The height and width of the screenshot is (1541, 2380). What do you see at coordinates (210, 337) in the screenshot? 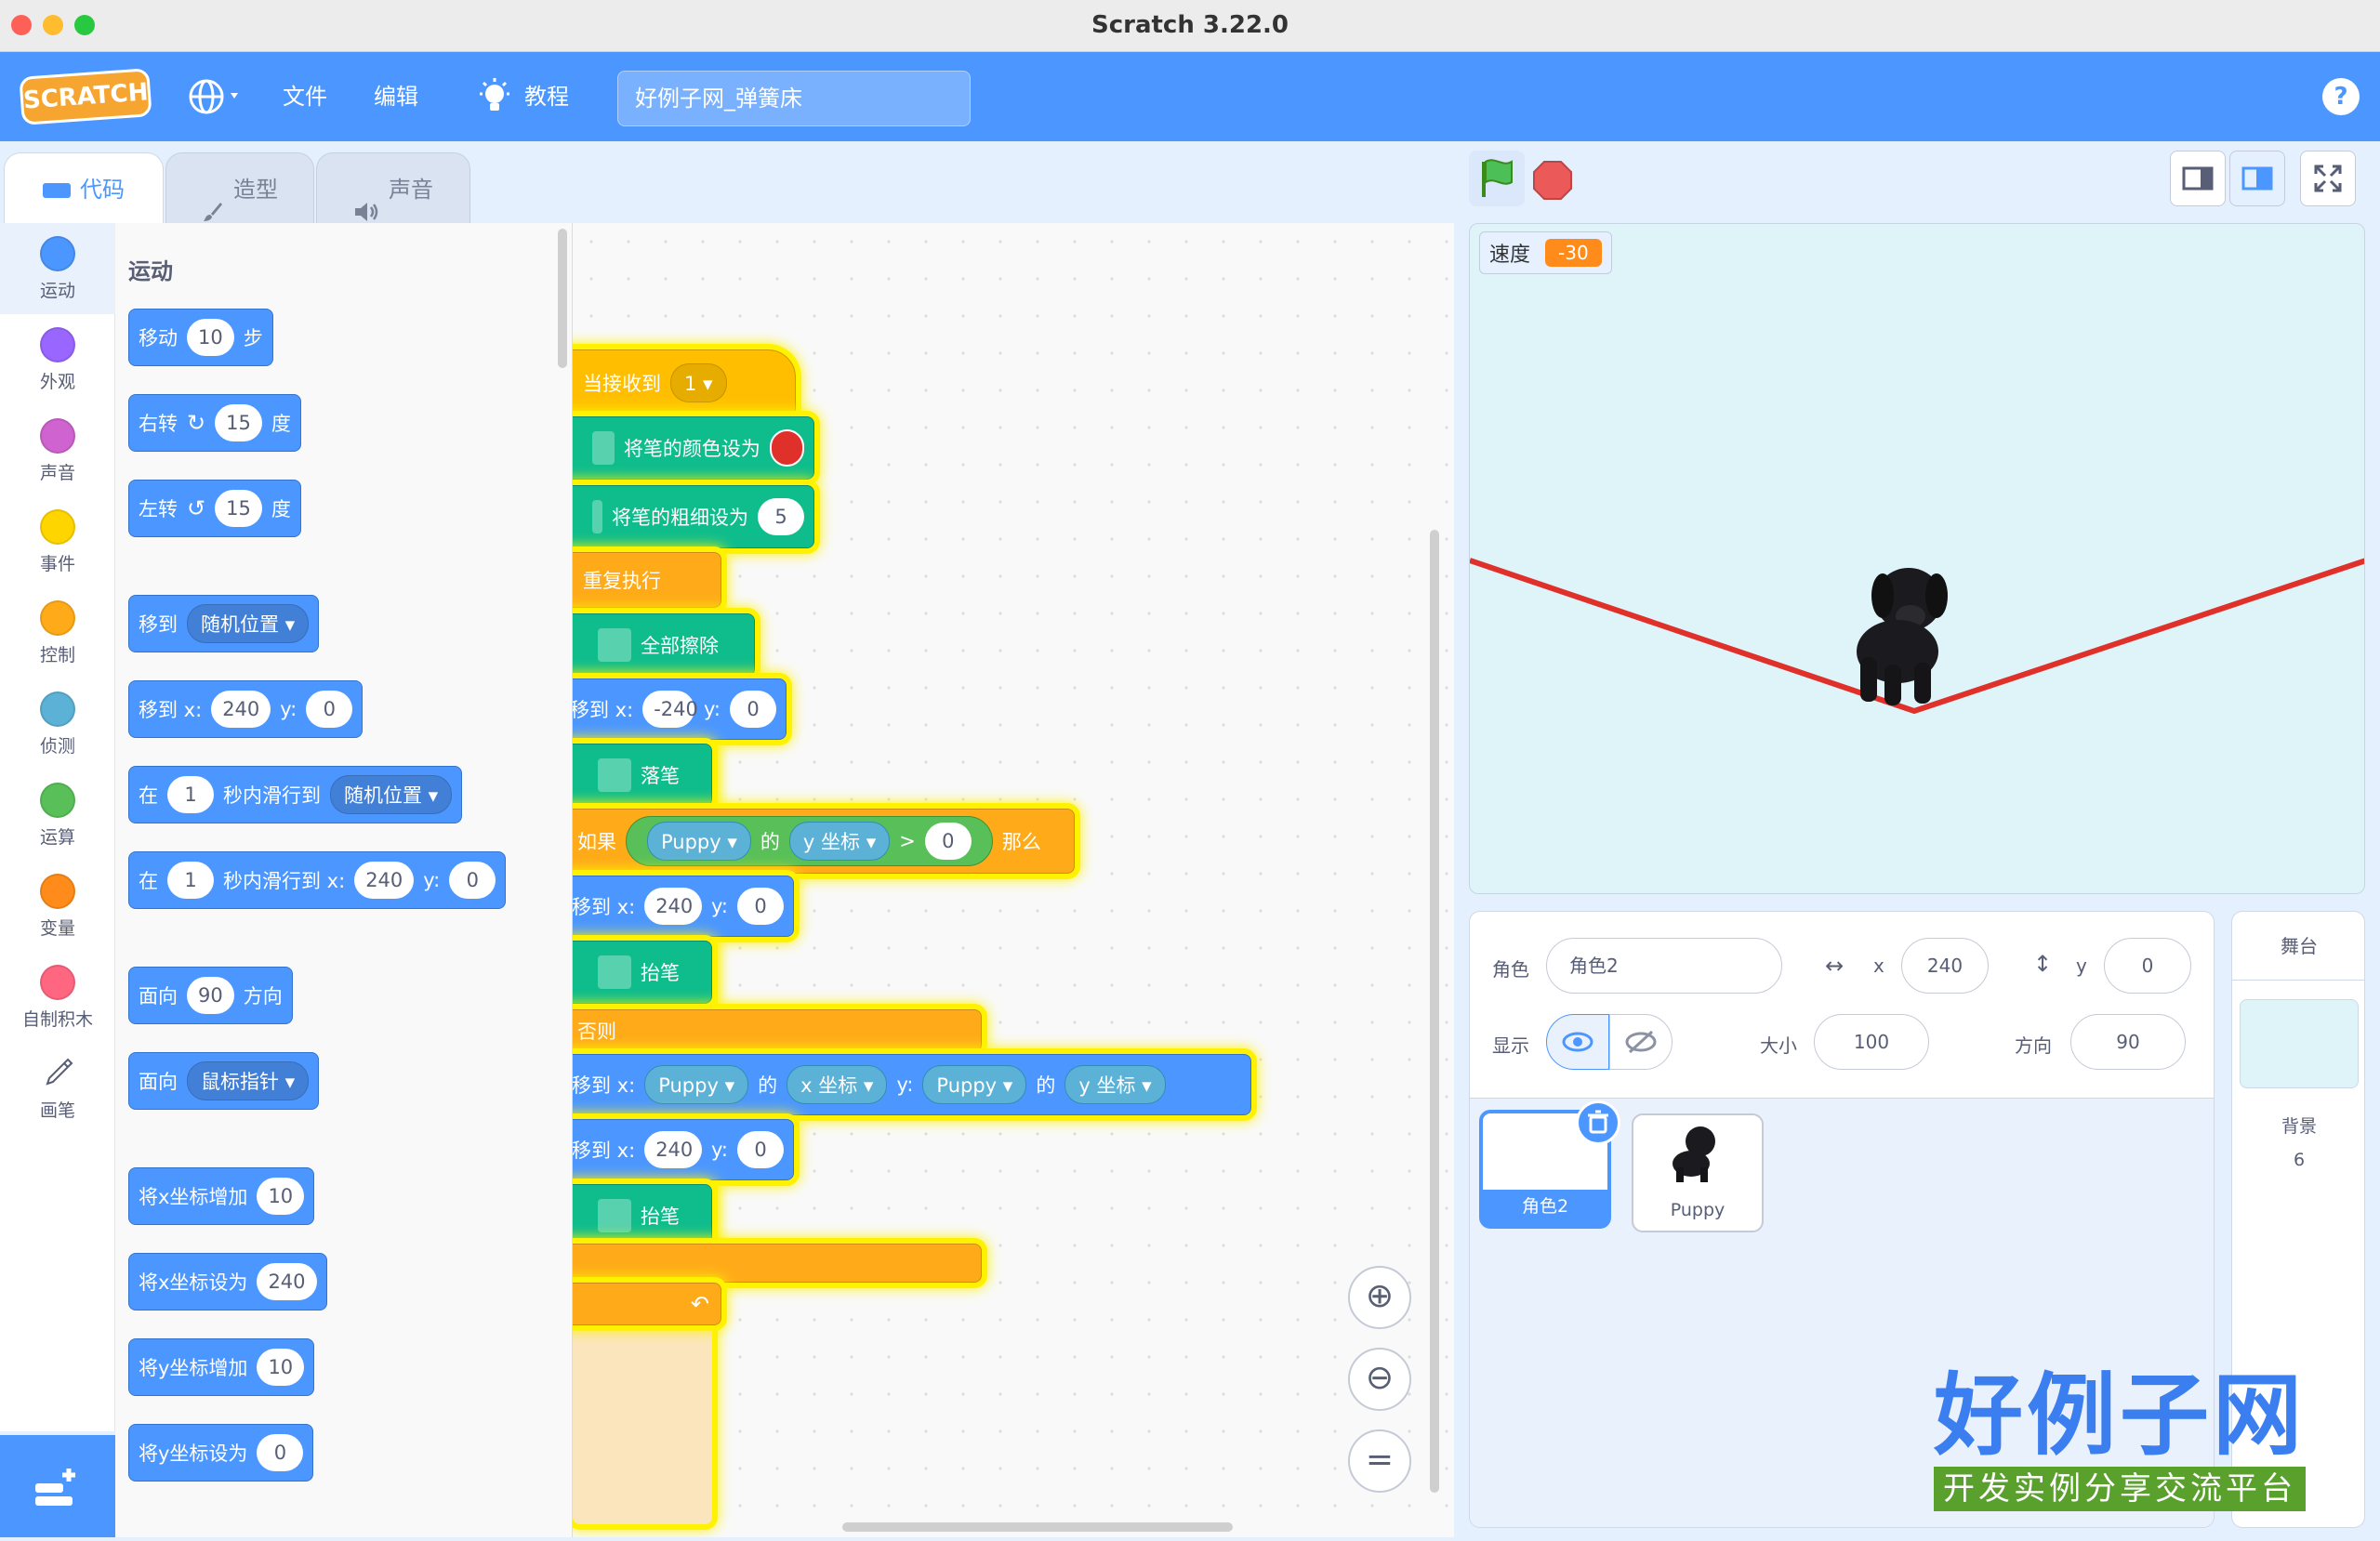
I see `steps-input: 10` at bounding box center [210, 337].